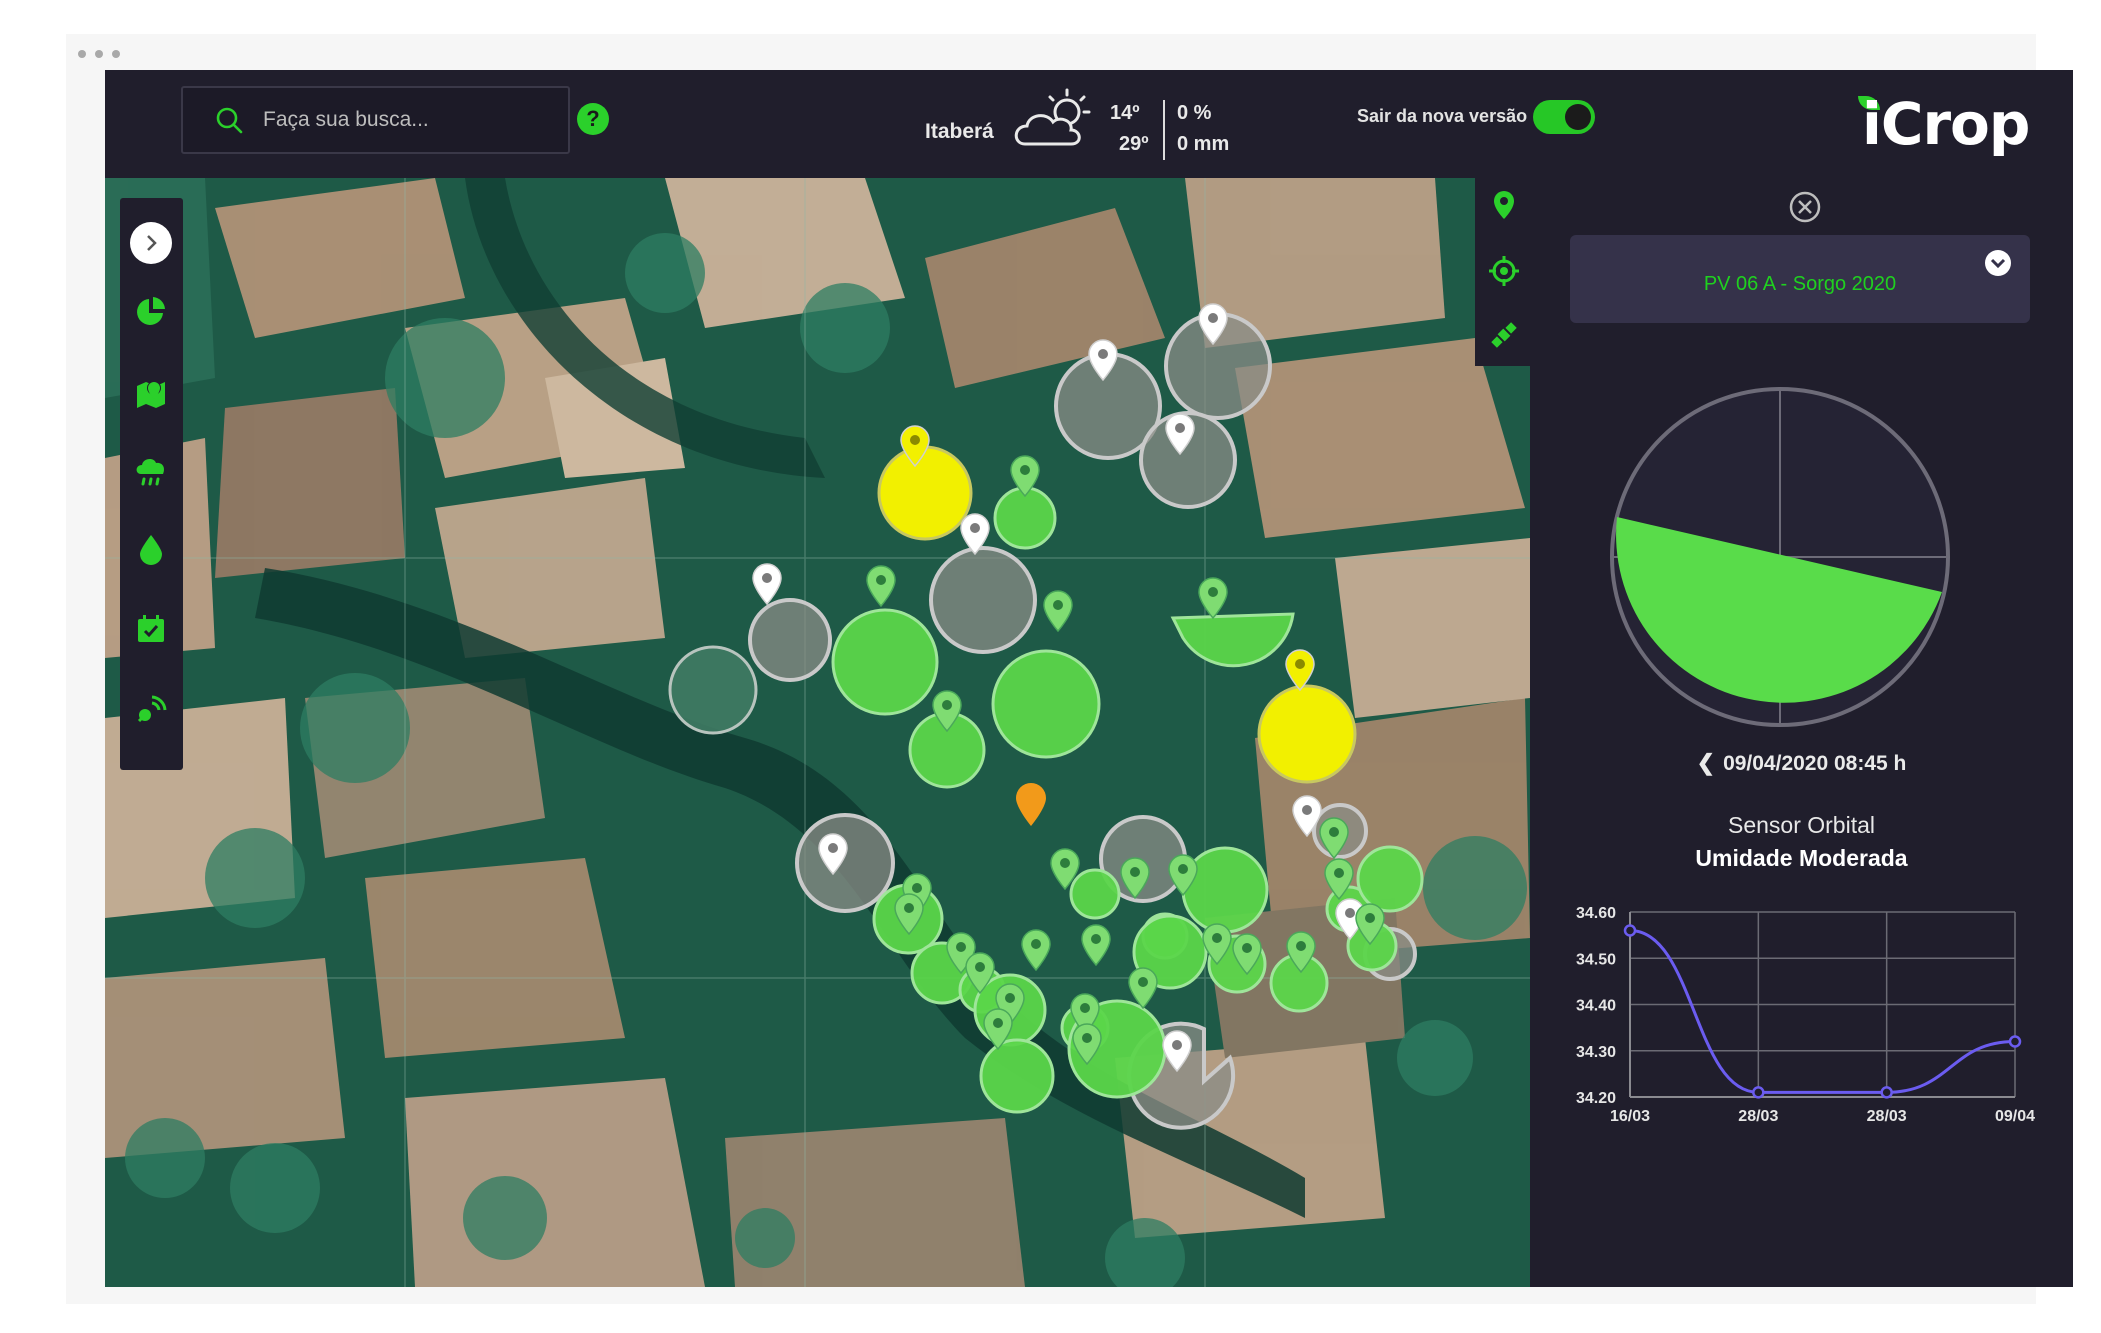 Image resolution: width=2101 pixels, height=1333 pixels. I want to click on chart-x-tick-label: 16/03, so click(1630, 1116).